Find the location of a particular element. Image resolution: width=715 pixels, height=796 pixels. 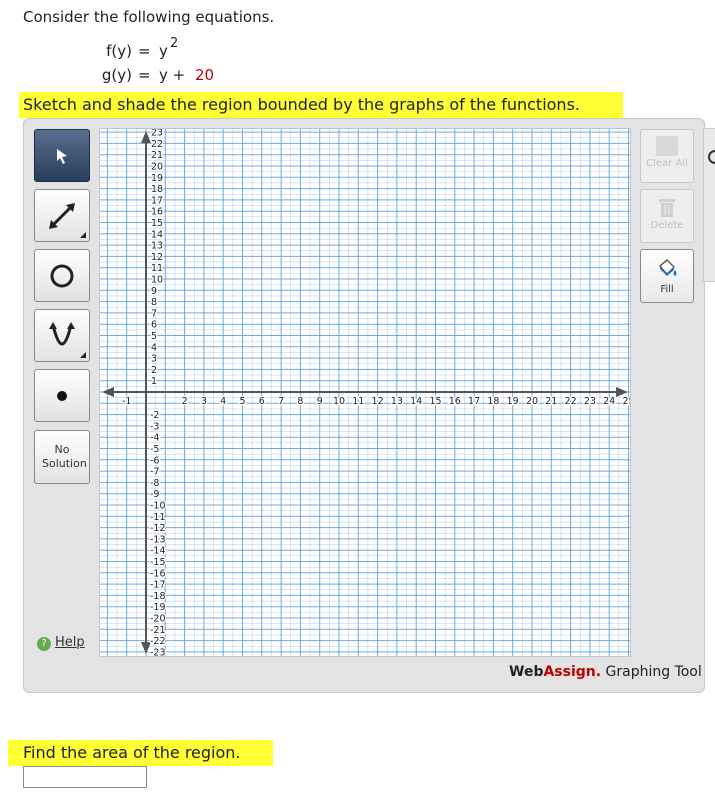

y-tick-label: -2 is located at coordinates (154, 415).